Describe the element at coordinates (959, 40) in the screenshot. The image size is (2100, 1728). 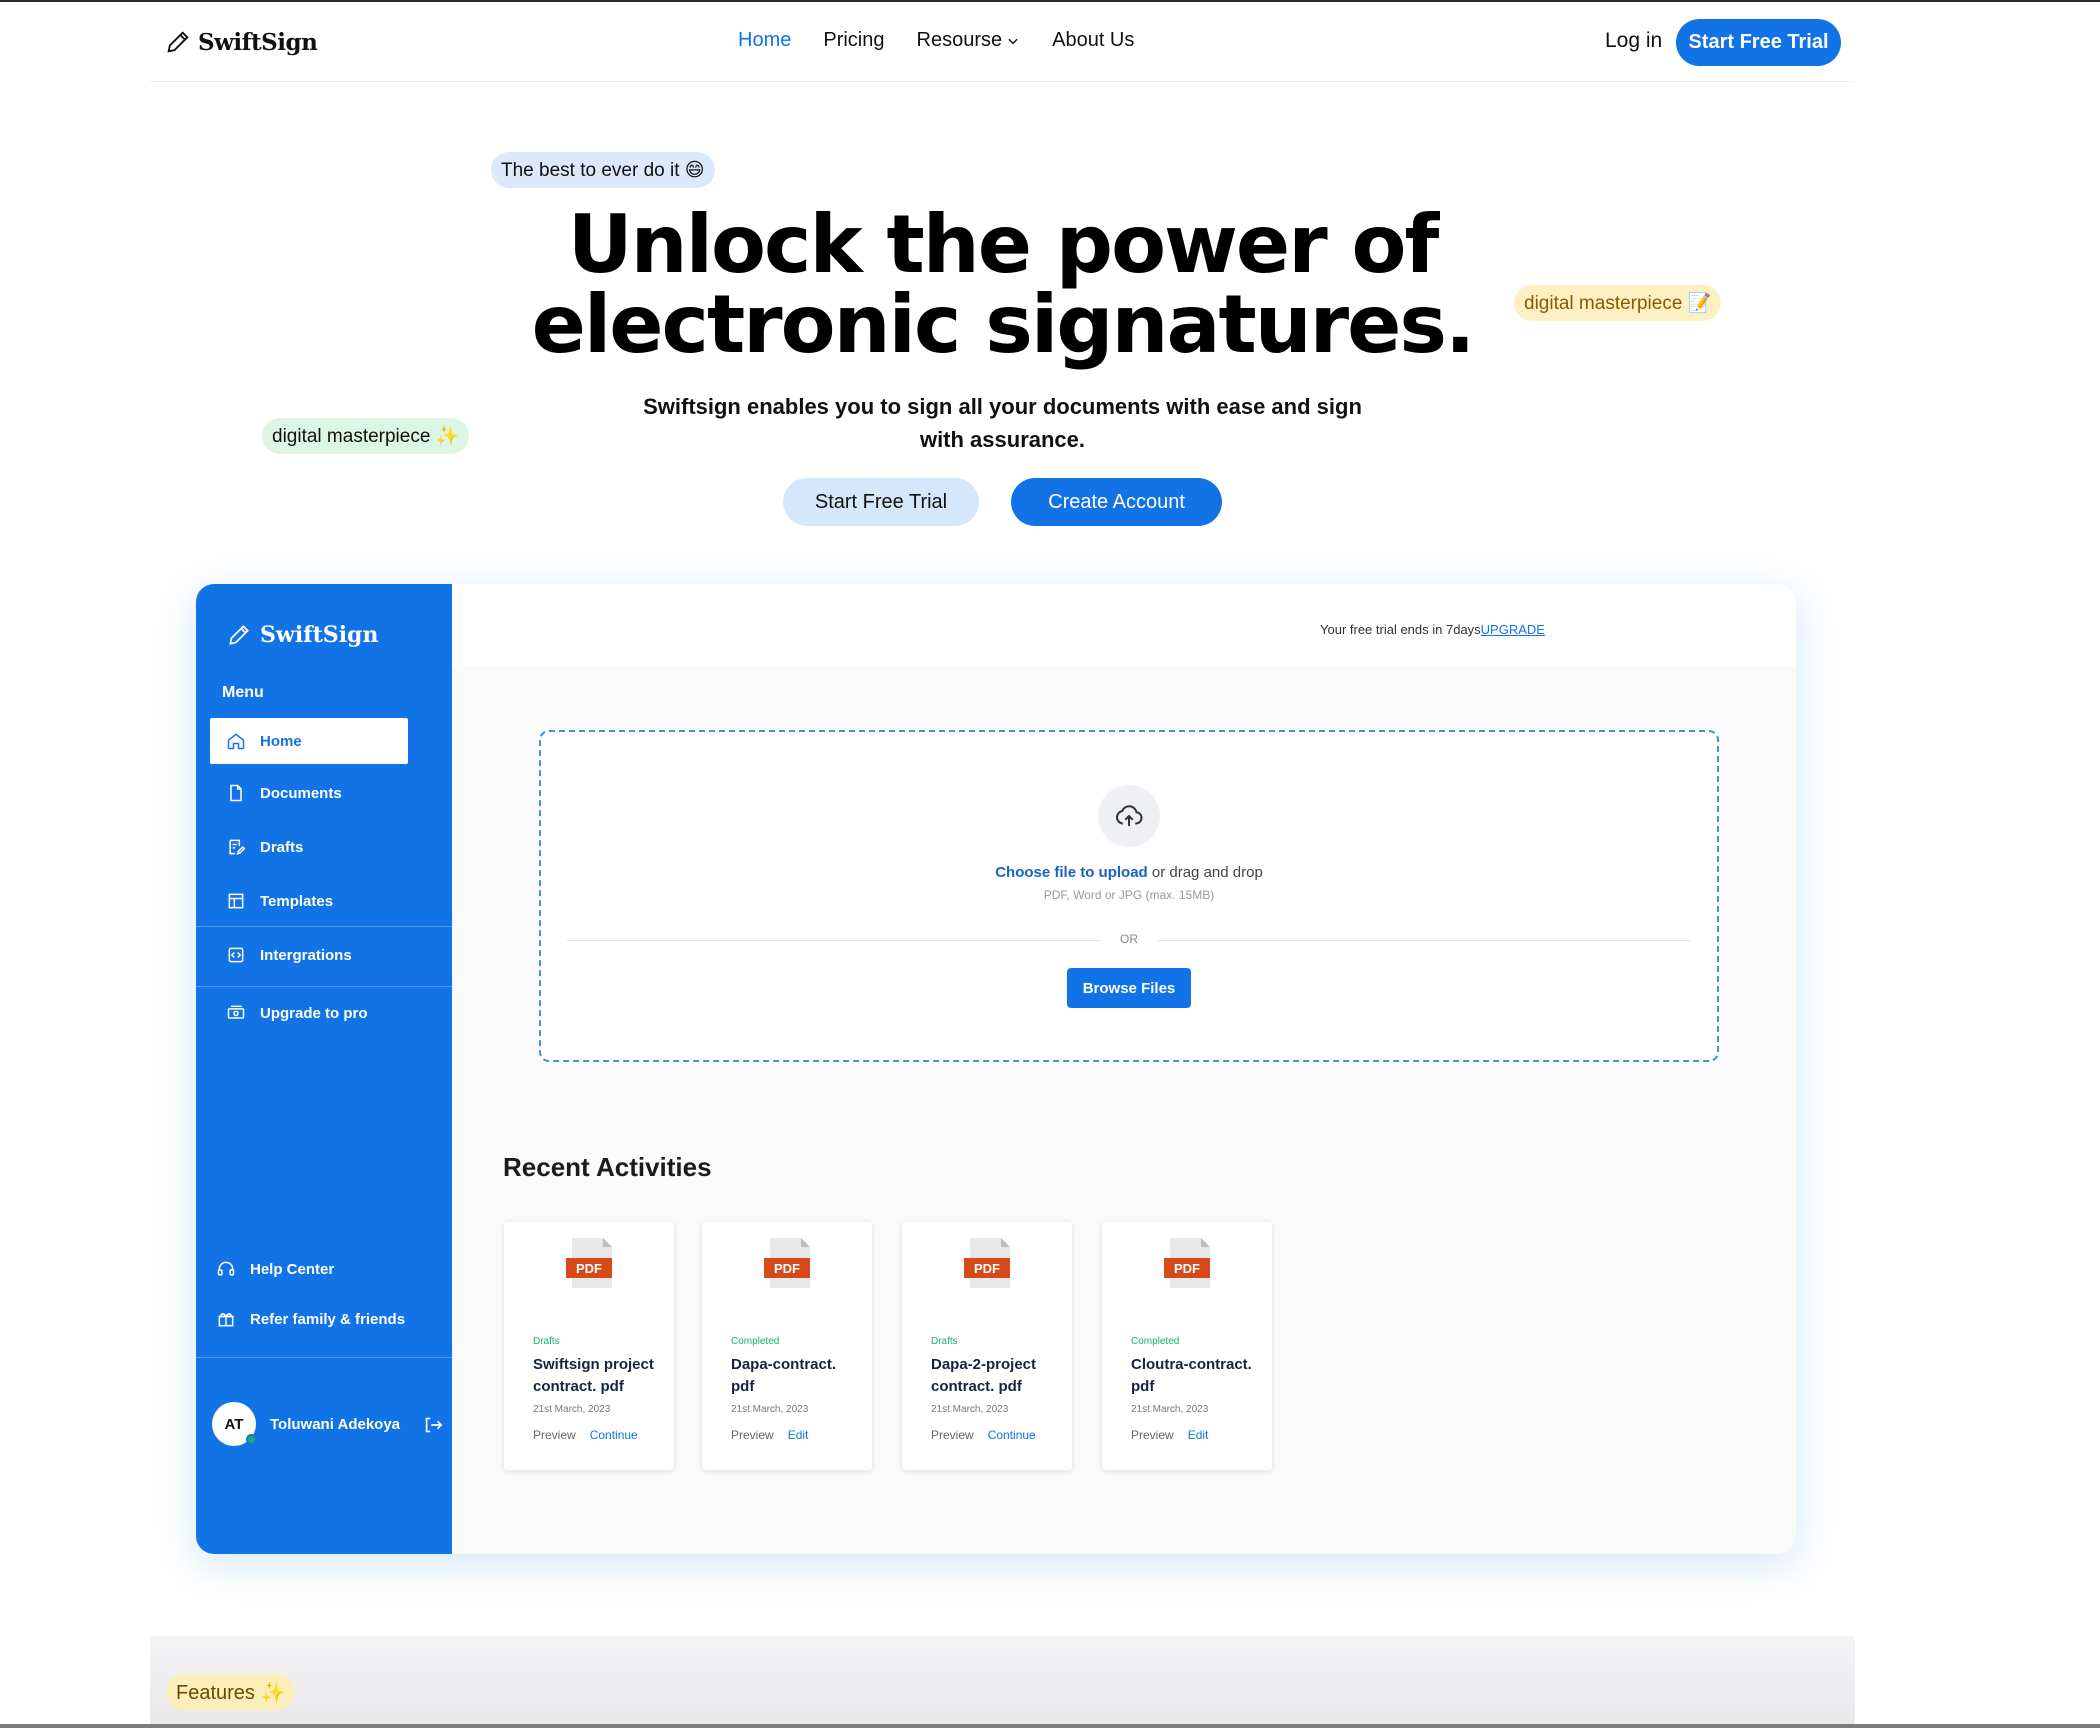
I see `nav-link-resource-label: Resourse` at that location.